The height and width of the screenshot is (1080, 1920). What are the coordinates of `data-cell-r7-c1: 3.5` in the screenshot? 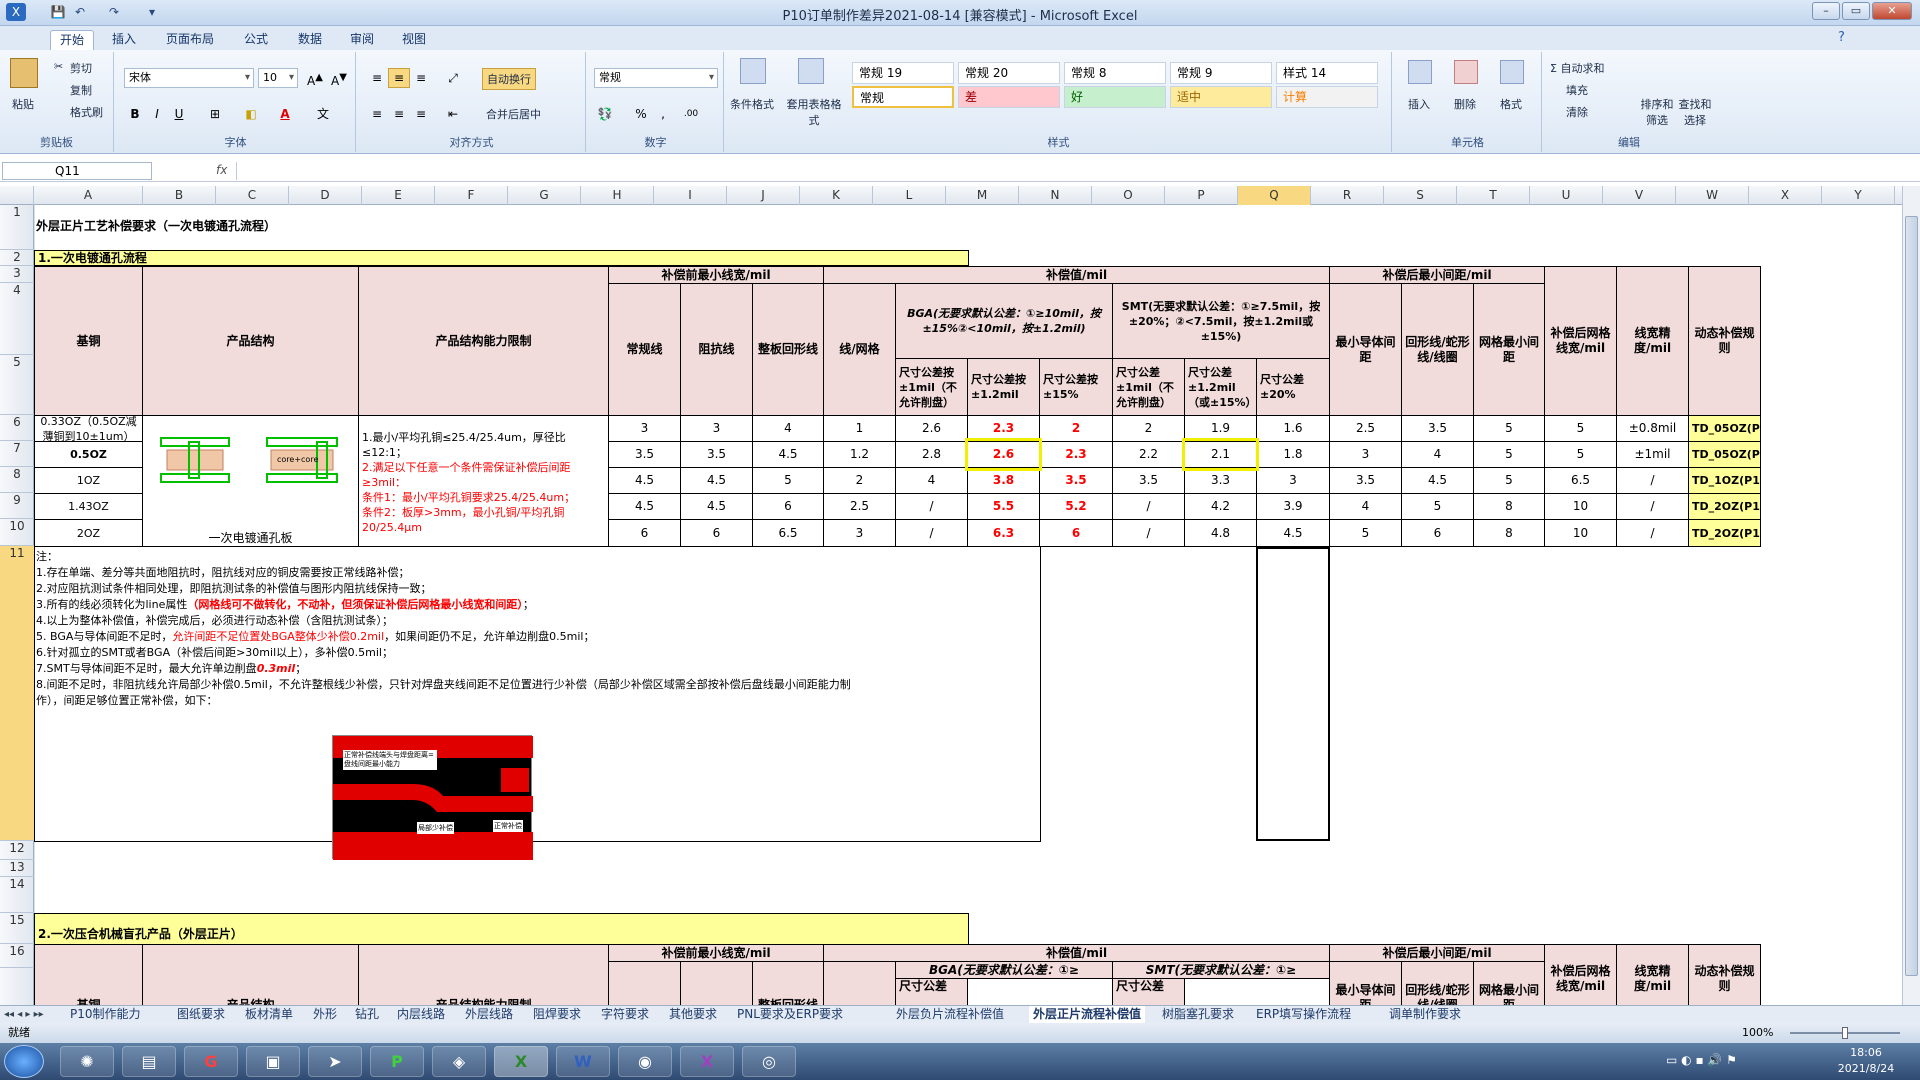 It's located at (644, 454).